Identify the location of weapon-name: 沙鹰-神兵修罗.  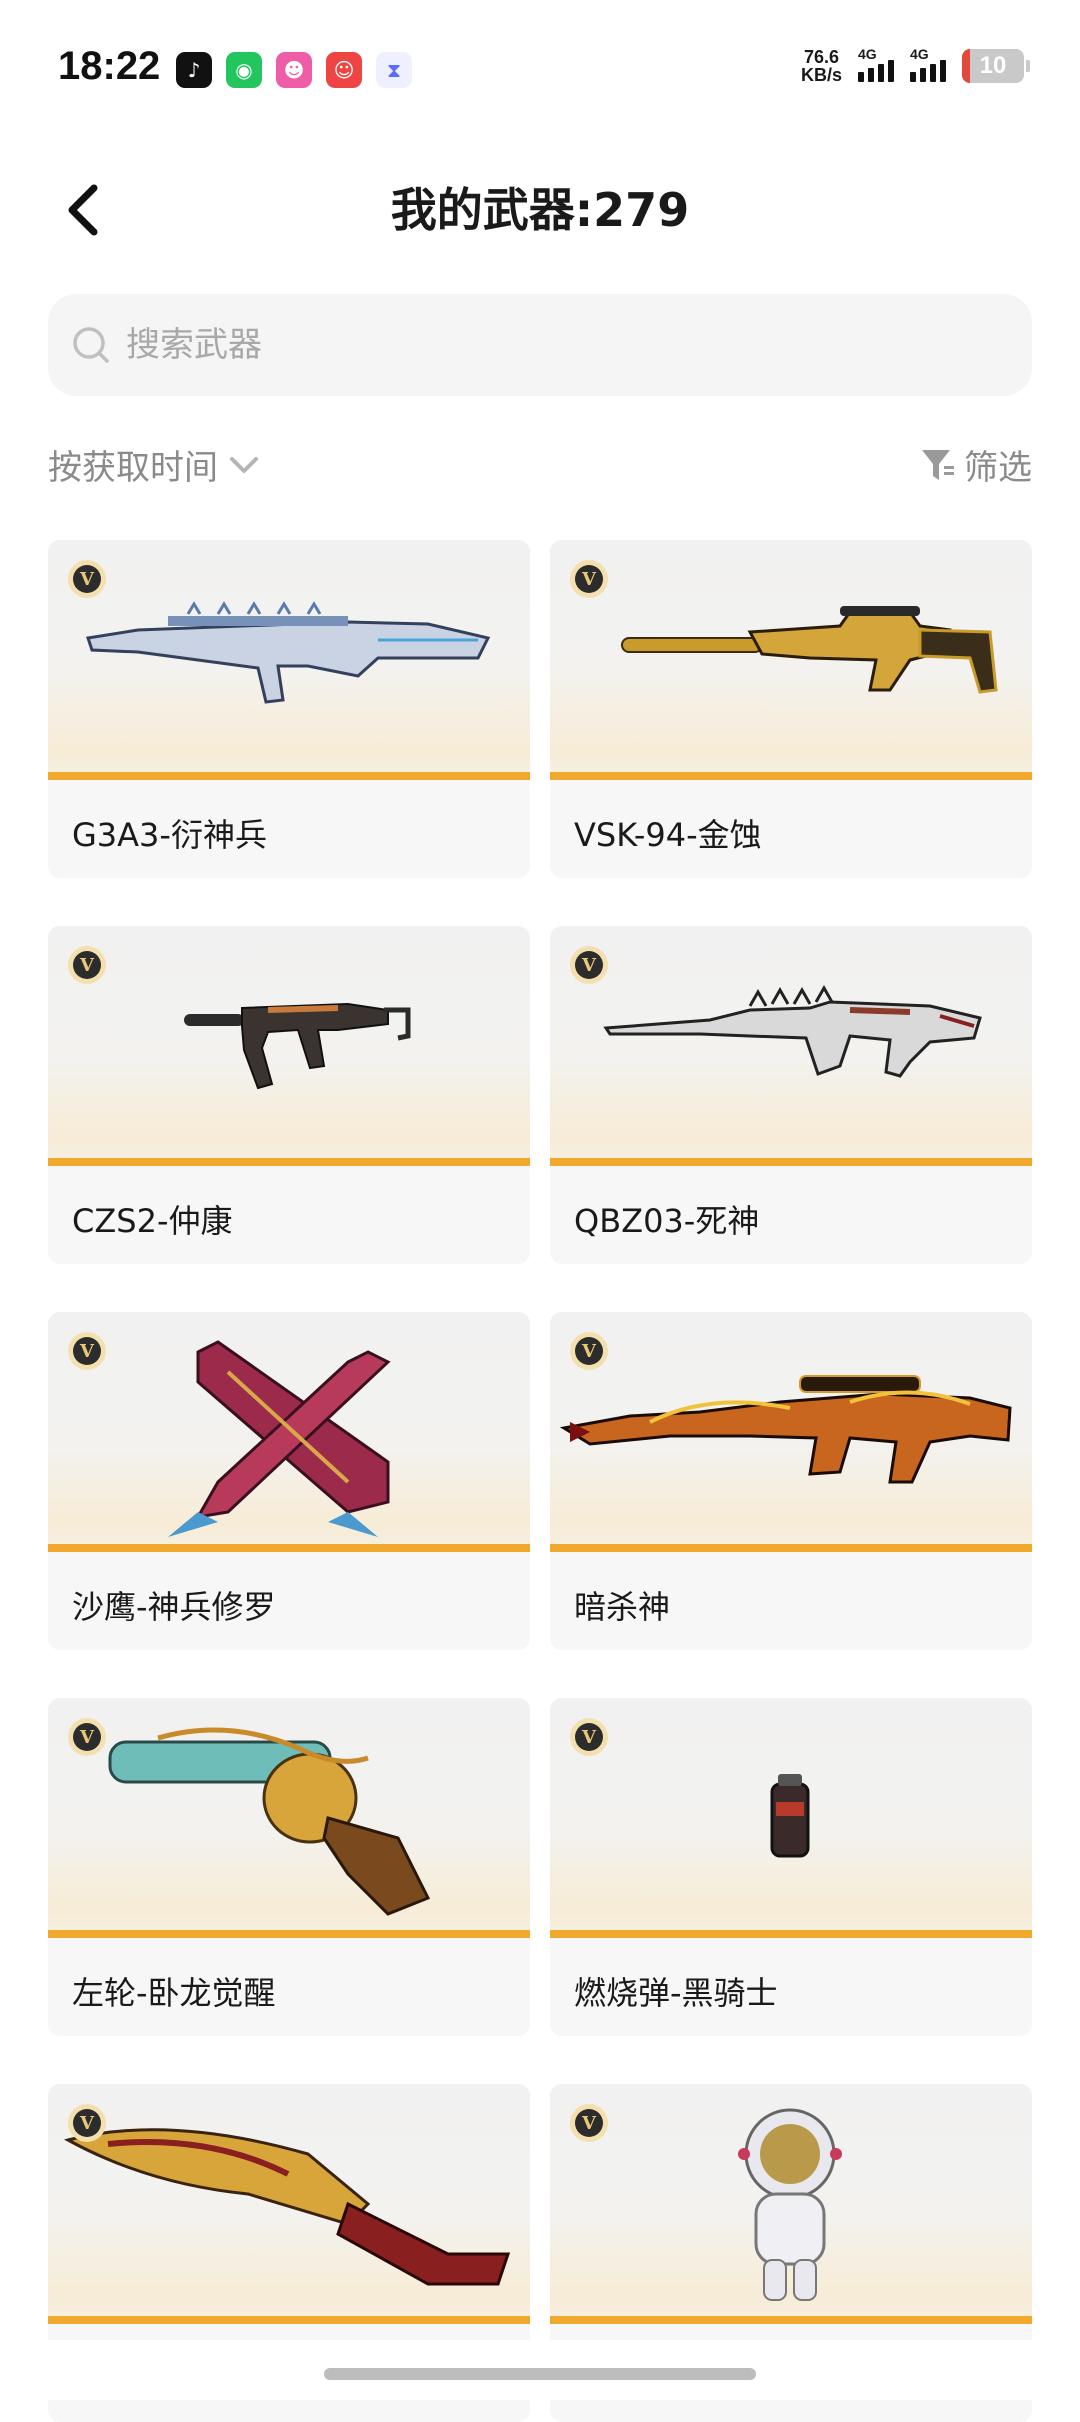
(174, 1607).